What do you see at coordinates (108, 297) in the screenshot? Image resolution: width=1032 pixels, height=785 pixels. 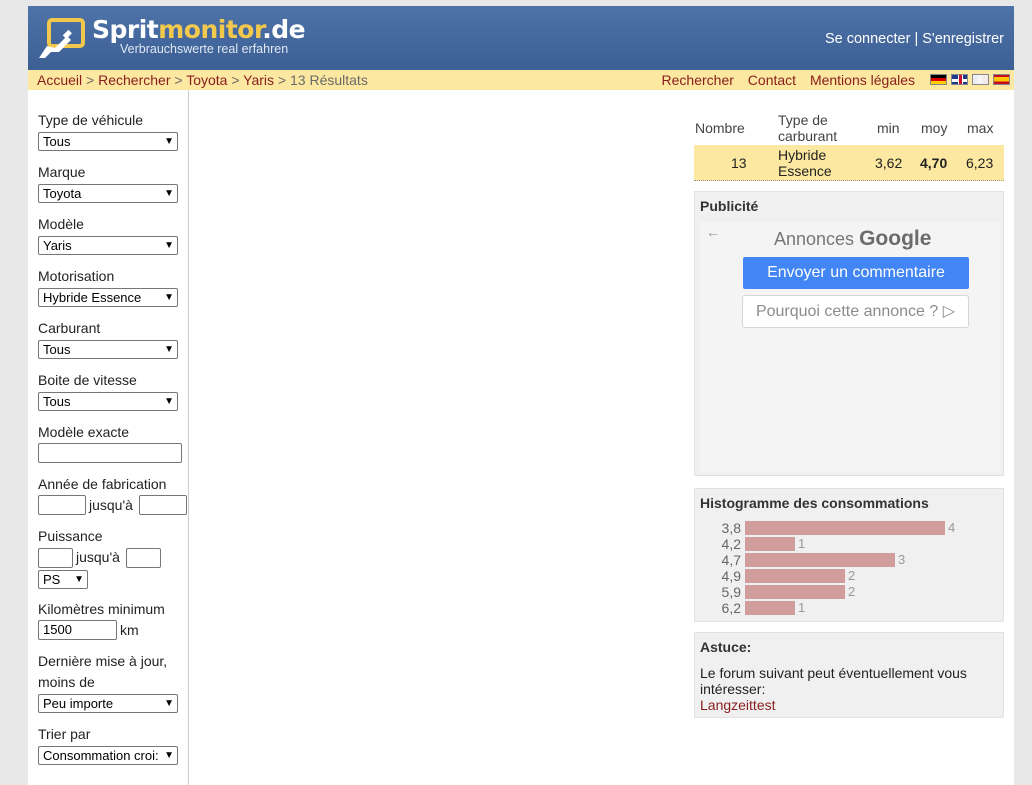 I see `engine-select: Hybride Essence ▼` at bounding box center [108, 297].